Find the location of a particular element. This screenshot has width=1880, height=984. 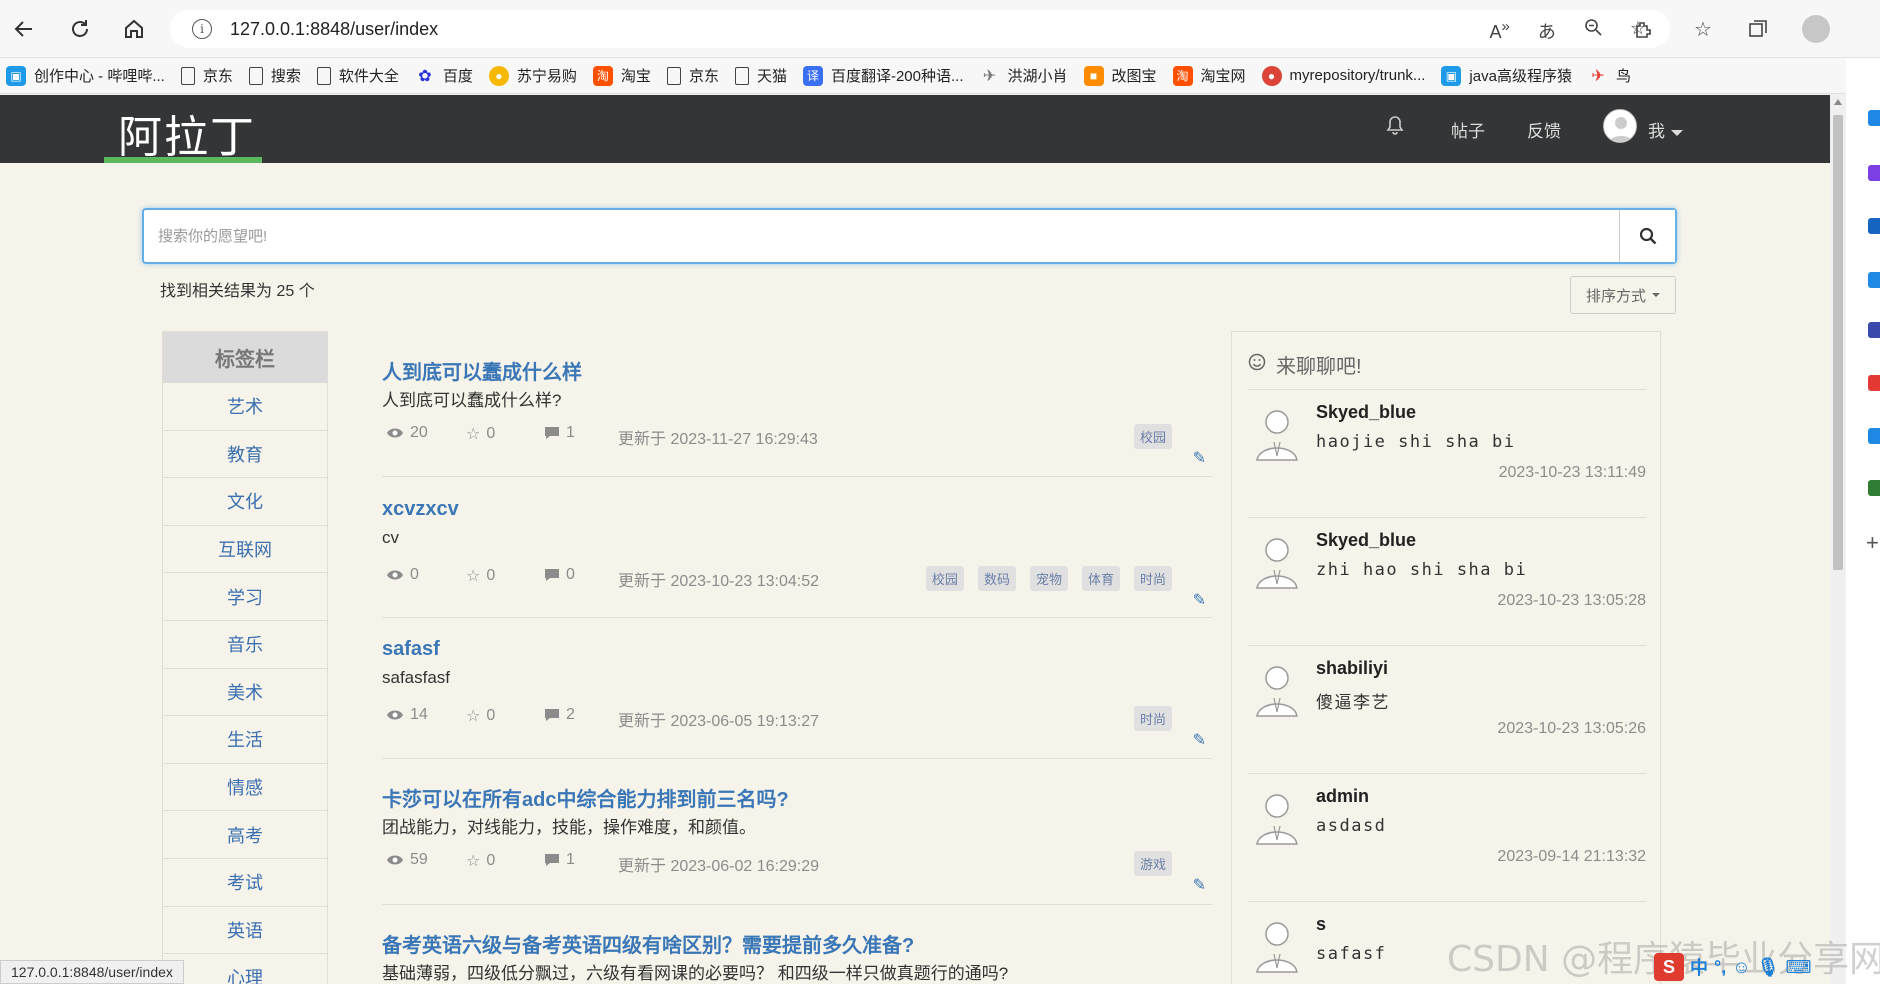

site-info-icon: i is located at coordinates (202, 29).